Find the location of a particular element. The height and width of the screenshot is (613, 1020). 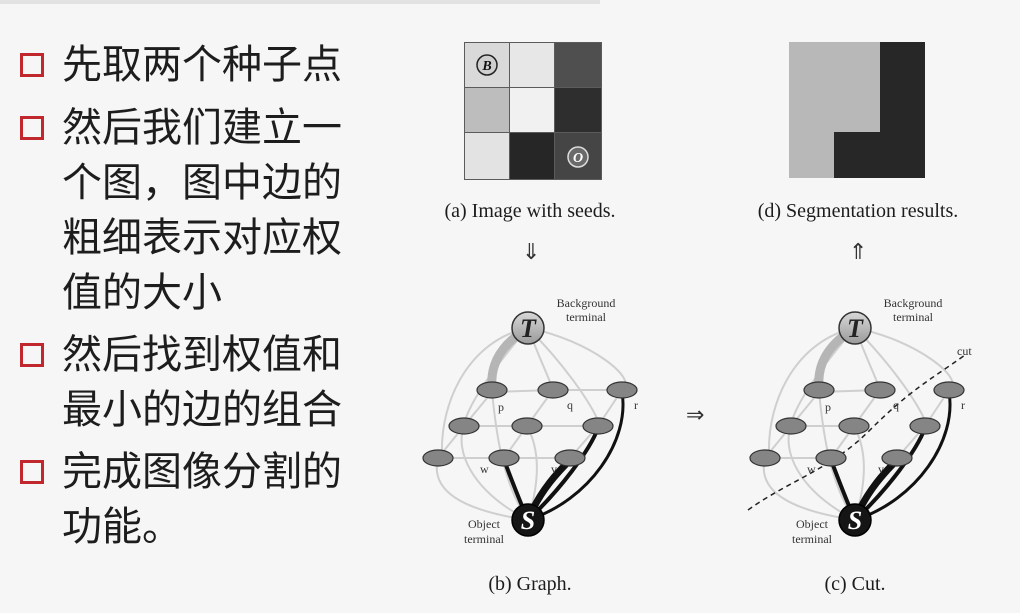

seed-b-label: B is located at coordinates (486, 66).